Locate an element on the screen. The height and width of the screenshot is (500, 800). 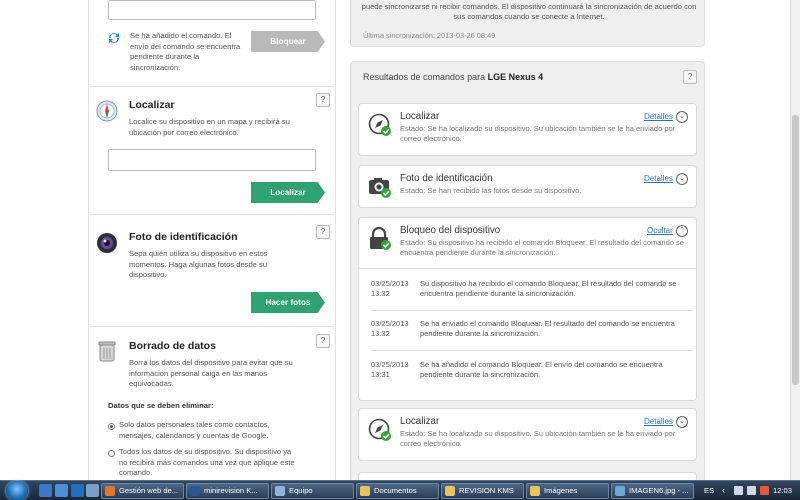
firefox-icon is located at coordinates (110, 491).